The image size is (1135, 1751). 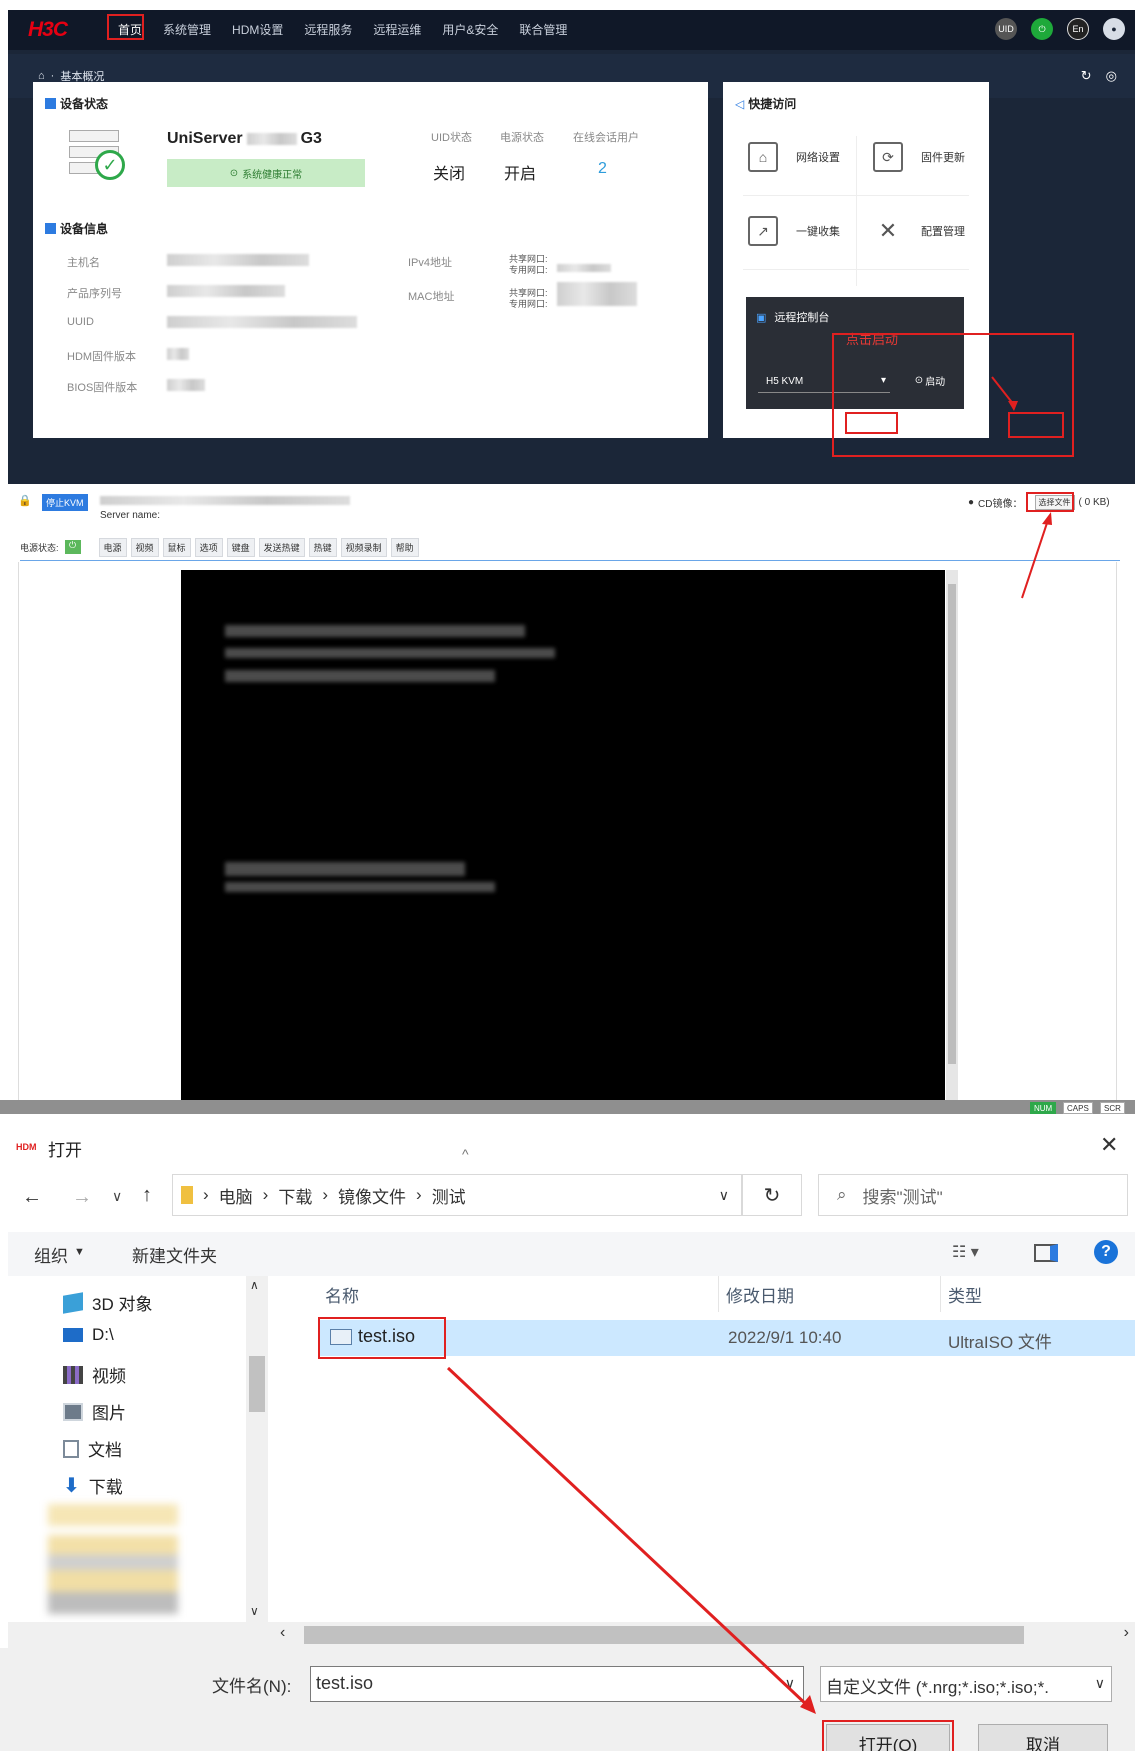 I want to click on network-icon: ⌂, so click(x=763, y=157).